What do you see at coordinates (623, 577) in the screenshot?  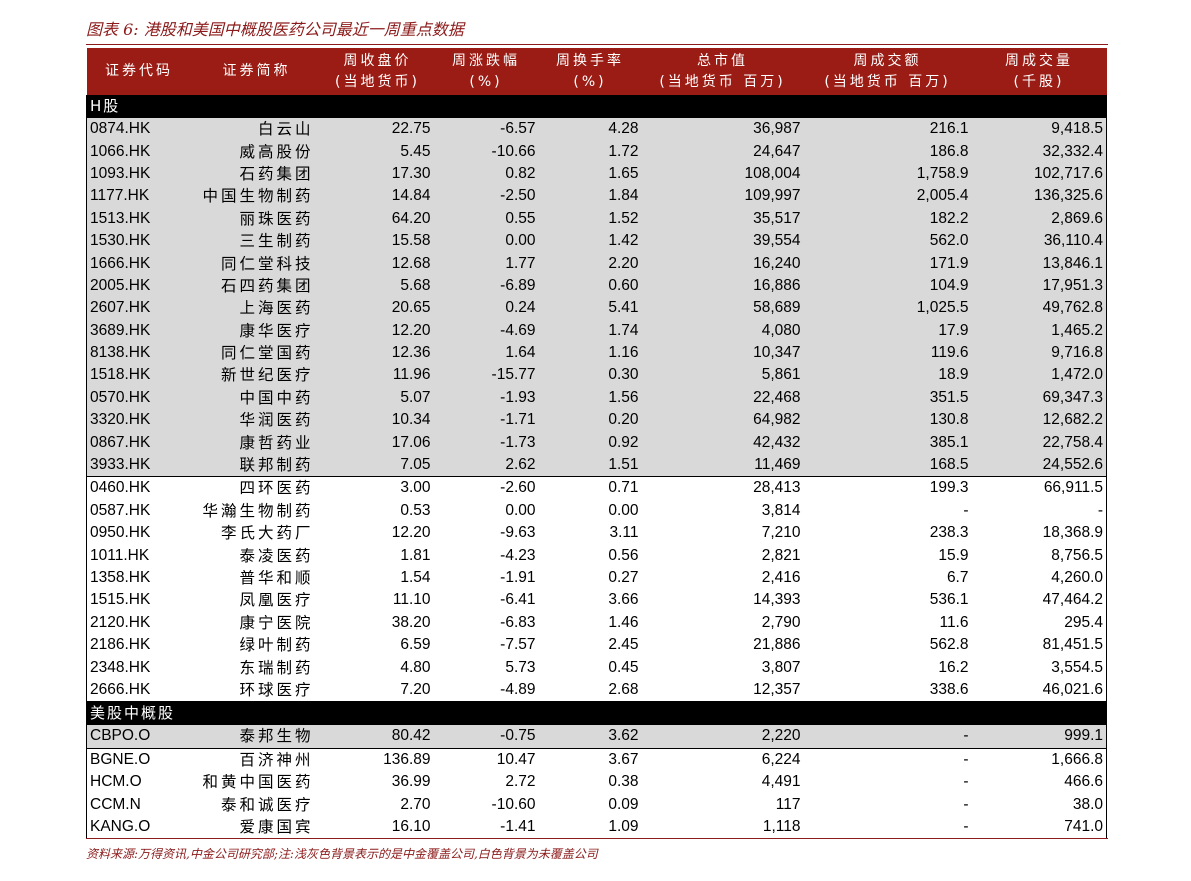 I see `cell-turnover-rate: 0.27` at bounding box center [623, 577].